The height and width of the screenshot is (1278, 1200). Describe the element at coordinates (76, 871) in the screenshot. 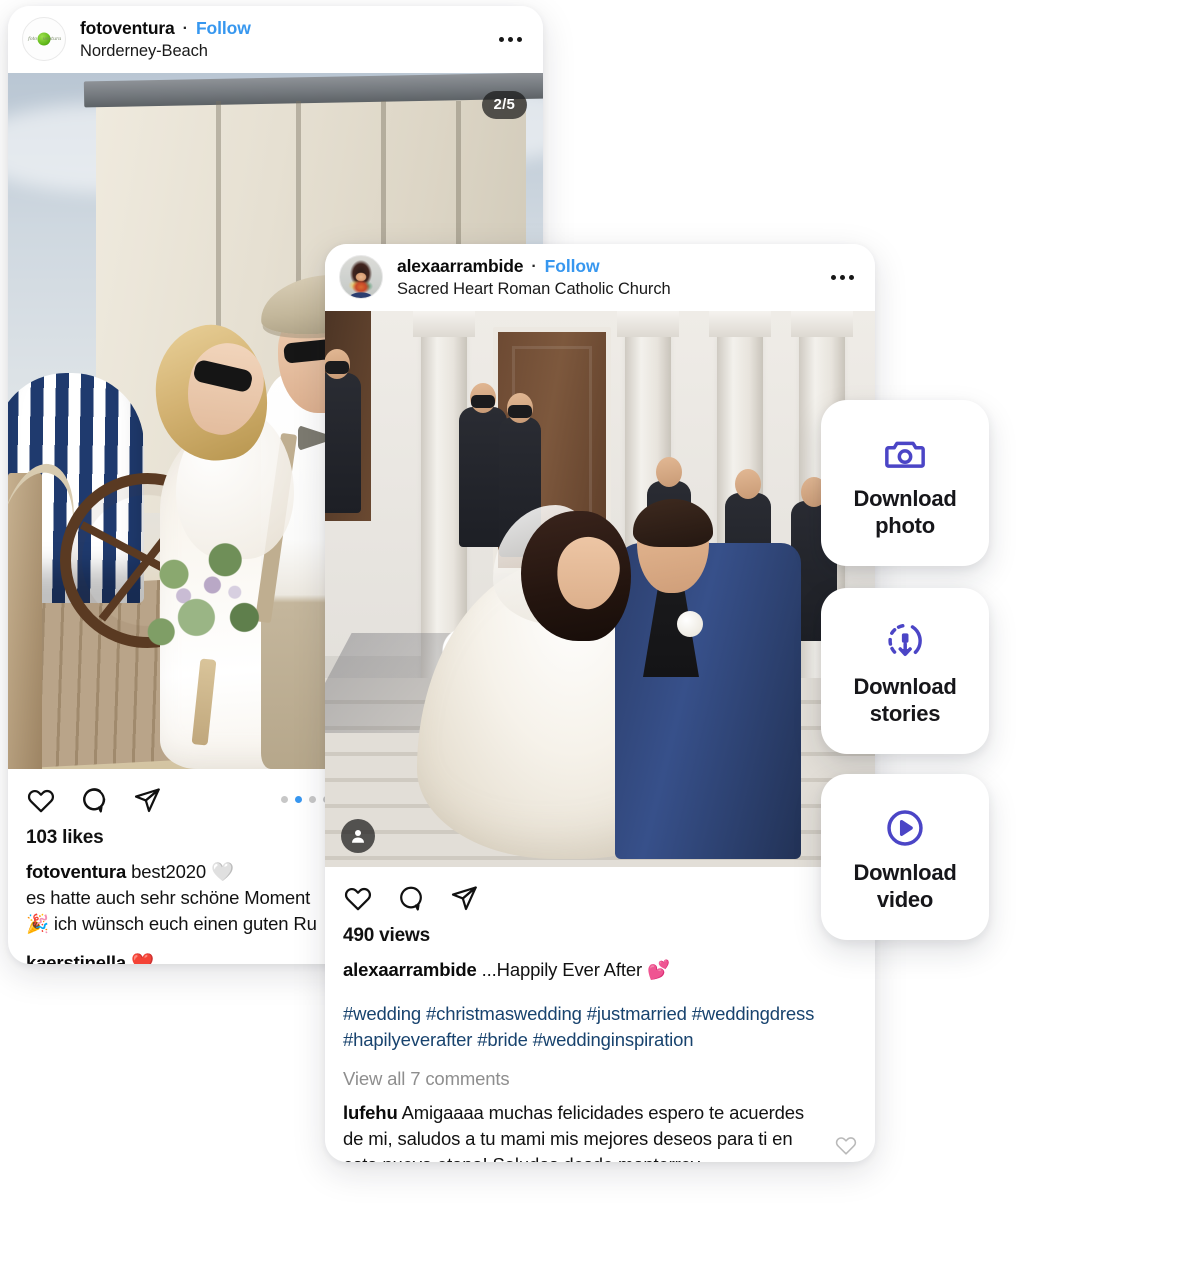

I see `caption-username: fotoventura` at that location.